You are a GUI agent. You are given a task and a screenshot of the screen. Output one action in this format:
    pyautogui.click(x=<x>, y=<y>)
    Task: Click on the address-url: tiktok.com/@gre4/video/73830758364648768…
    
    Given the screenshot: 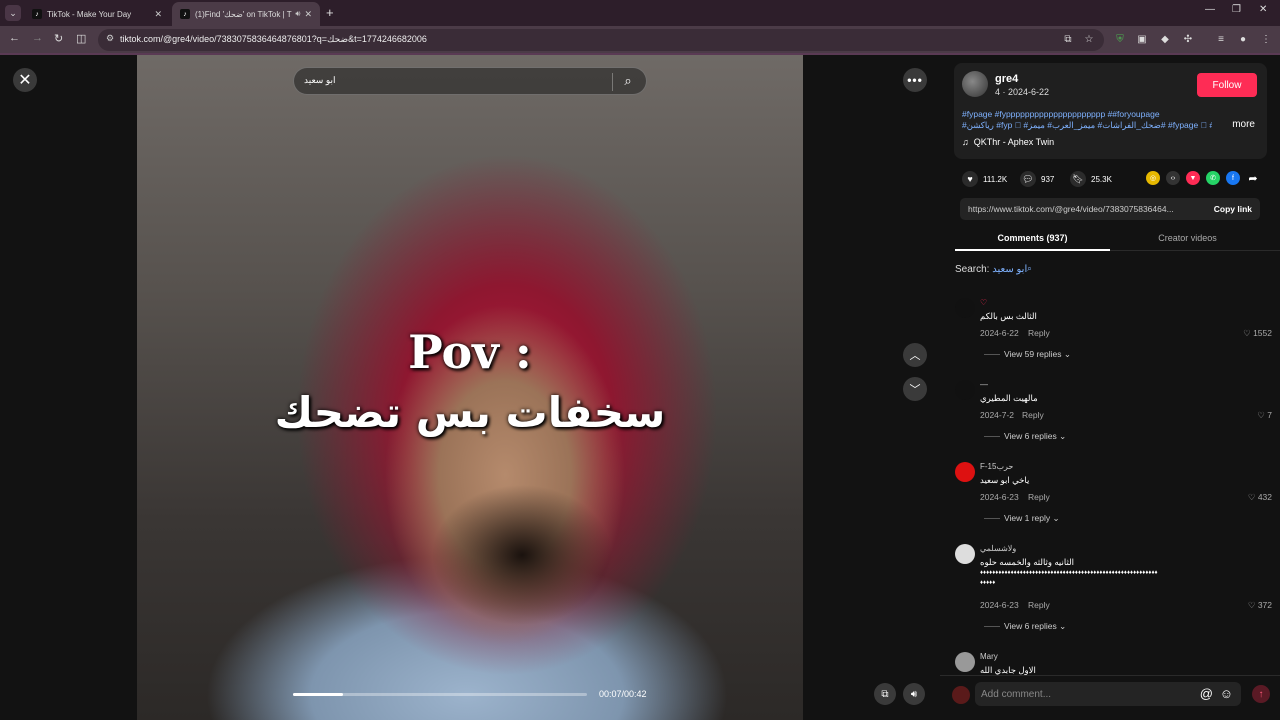 What is the action you would take?
    pyautogui.click(x=273, y=39)
    